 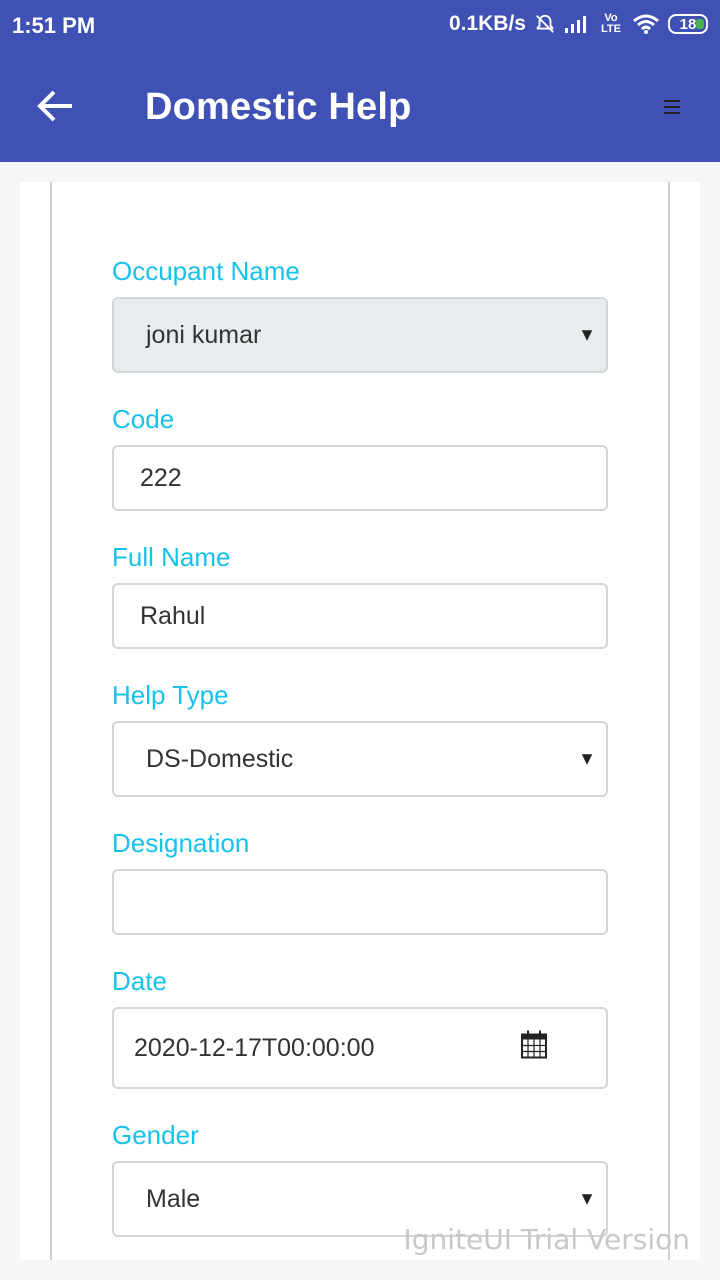 What do you see at coordinates (254, 1047) in the screenshot?
I see `date-value: 2020-12-17T00:00:00` at bounding box center [254, 1047].